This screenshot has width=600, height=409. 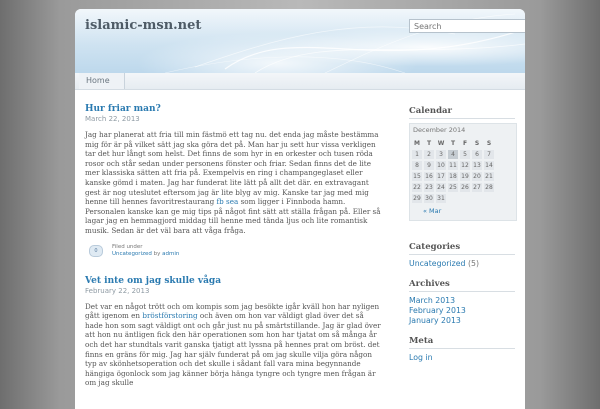 What do you see at coordinates (300, 81) in the screenshot?
I see `nav-bar: Home` at bounding box center [300, 81].